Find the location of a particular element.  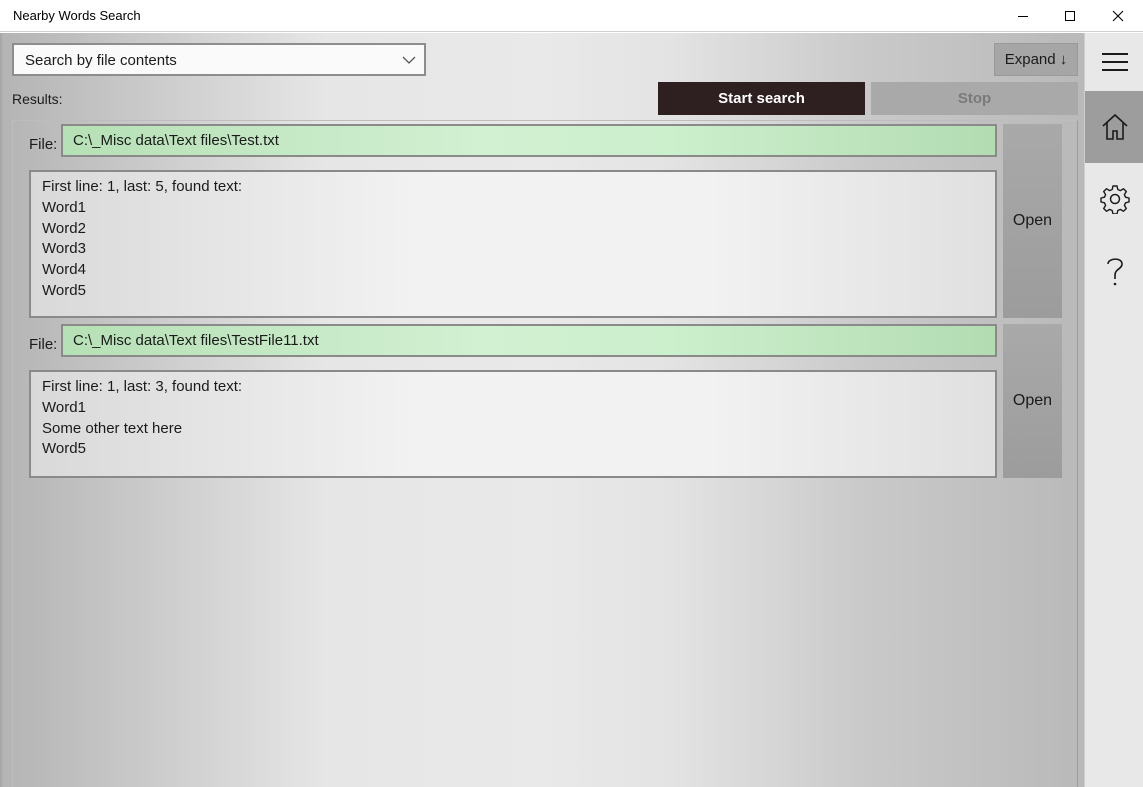

title-bar: Nearby Words Search is located at coordinates (571, 16).